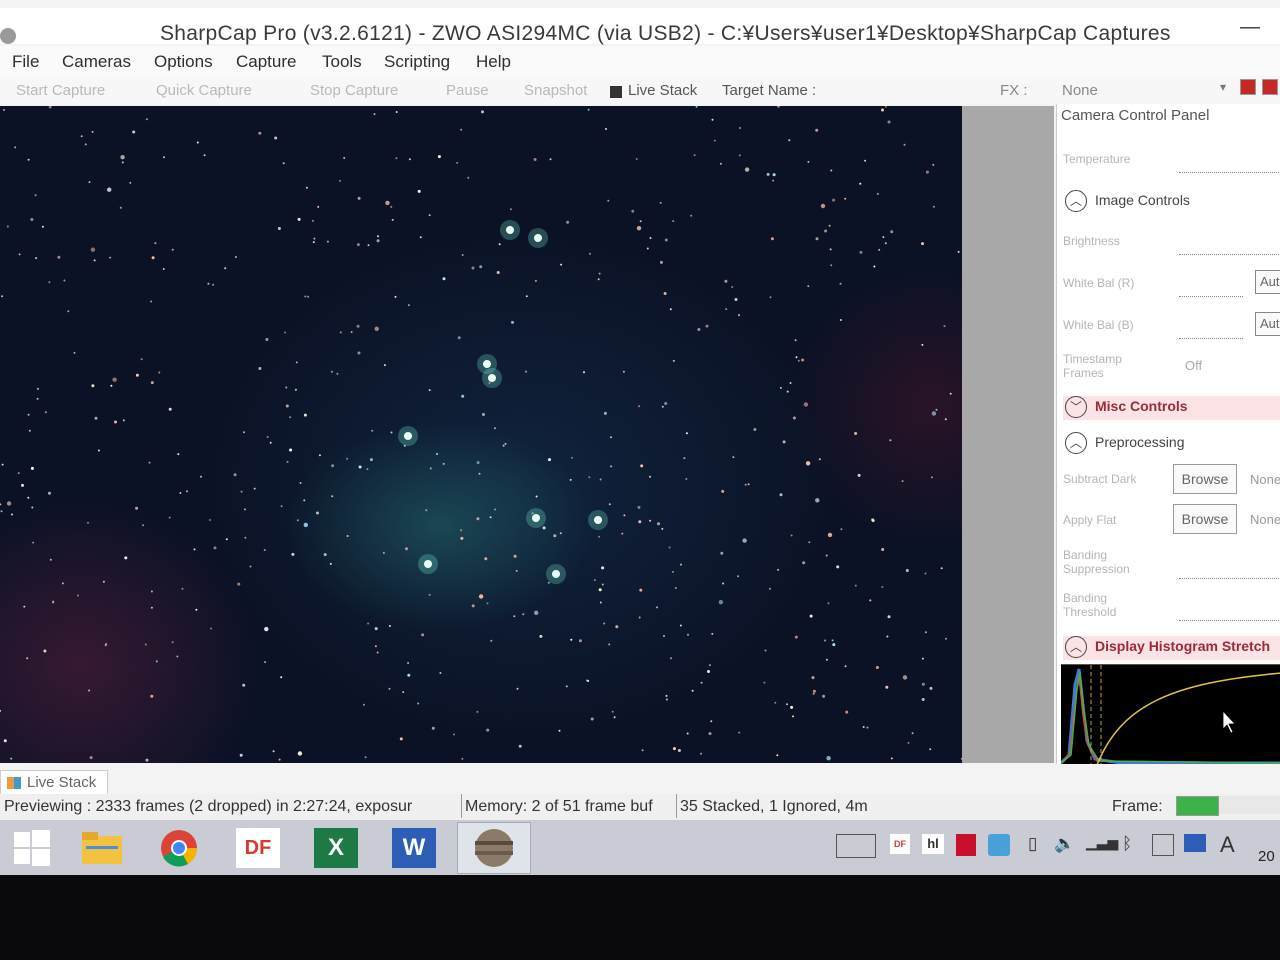  I want to click on menu-tools: Tools, so click(342, 62).